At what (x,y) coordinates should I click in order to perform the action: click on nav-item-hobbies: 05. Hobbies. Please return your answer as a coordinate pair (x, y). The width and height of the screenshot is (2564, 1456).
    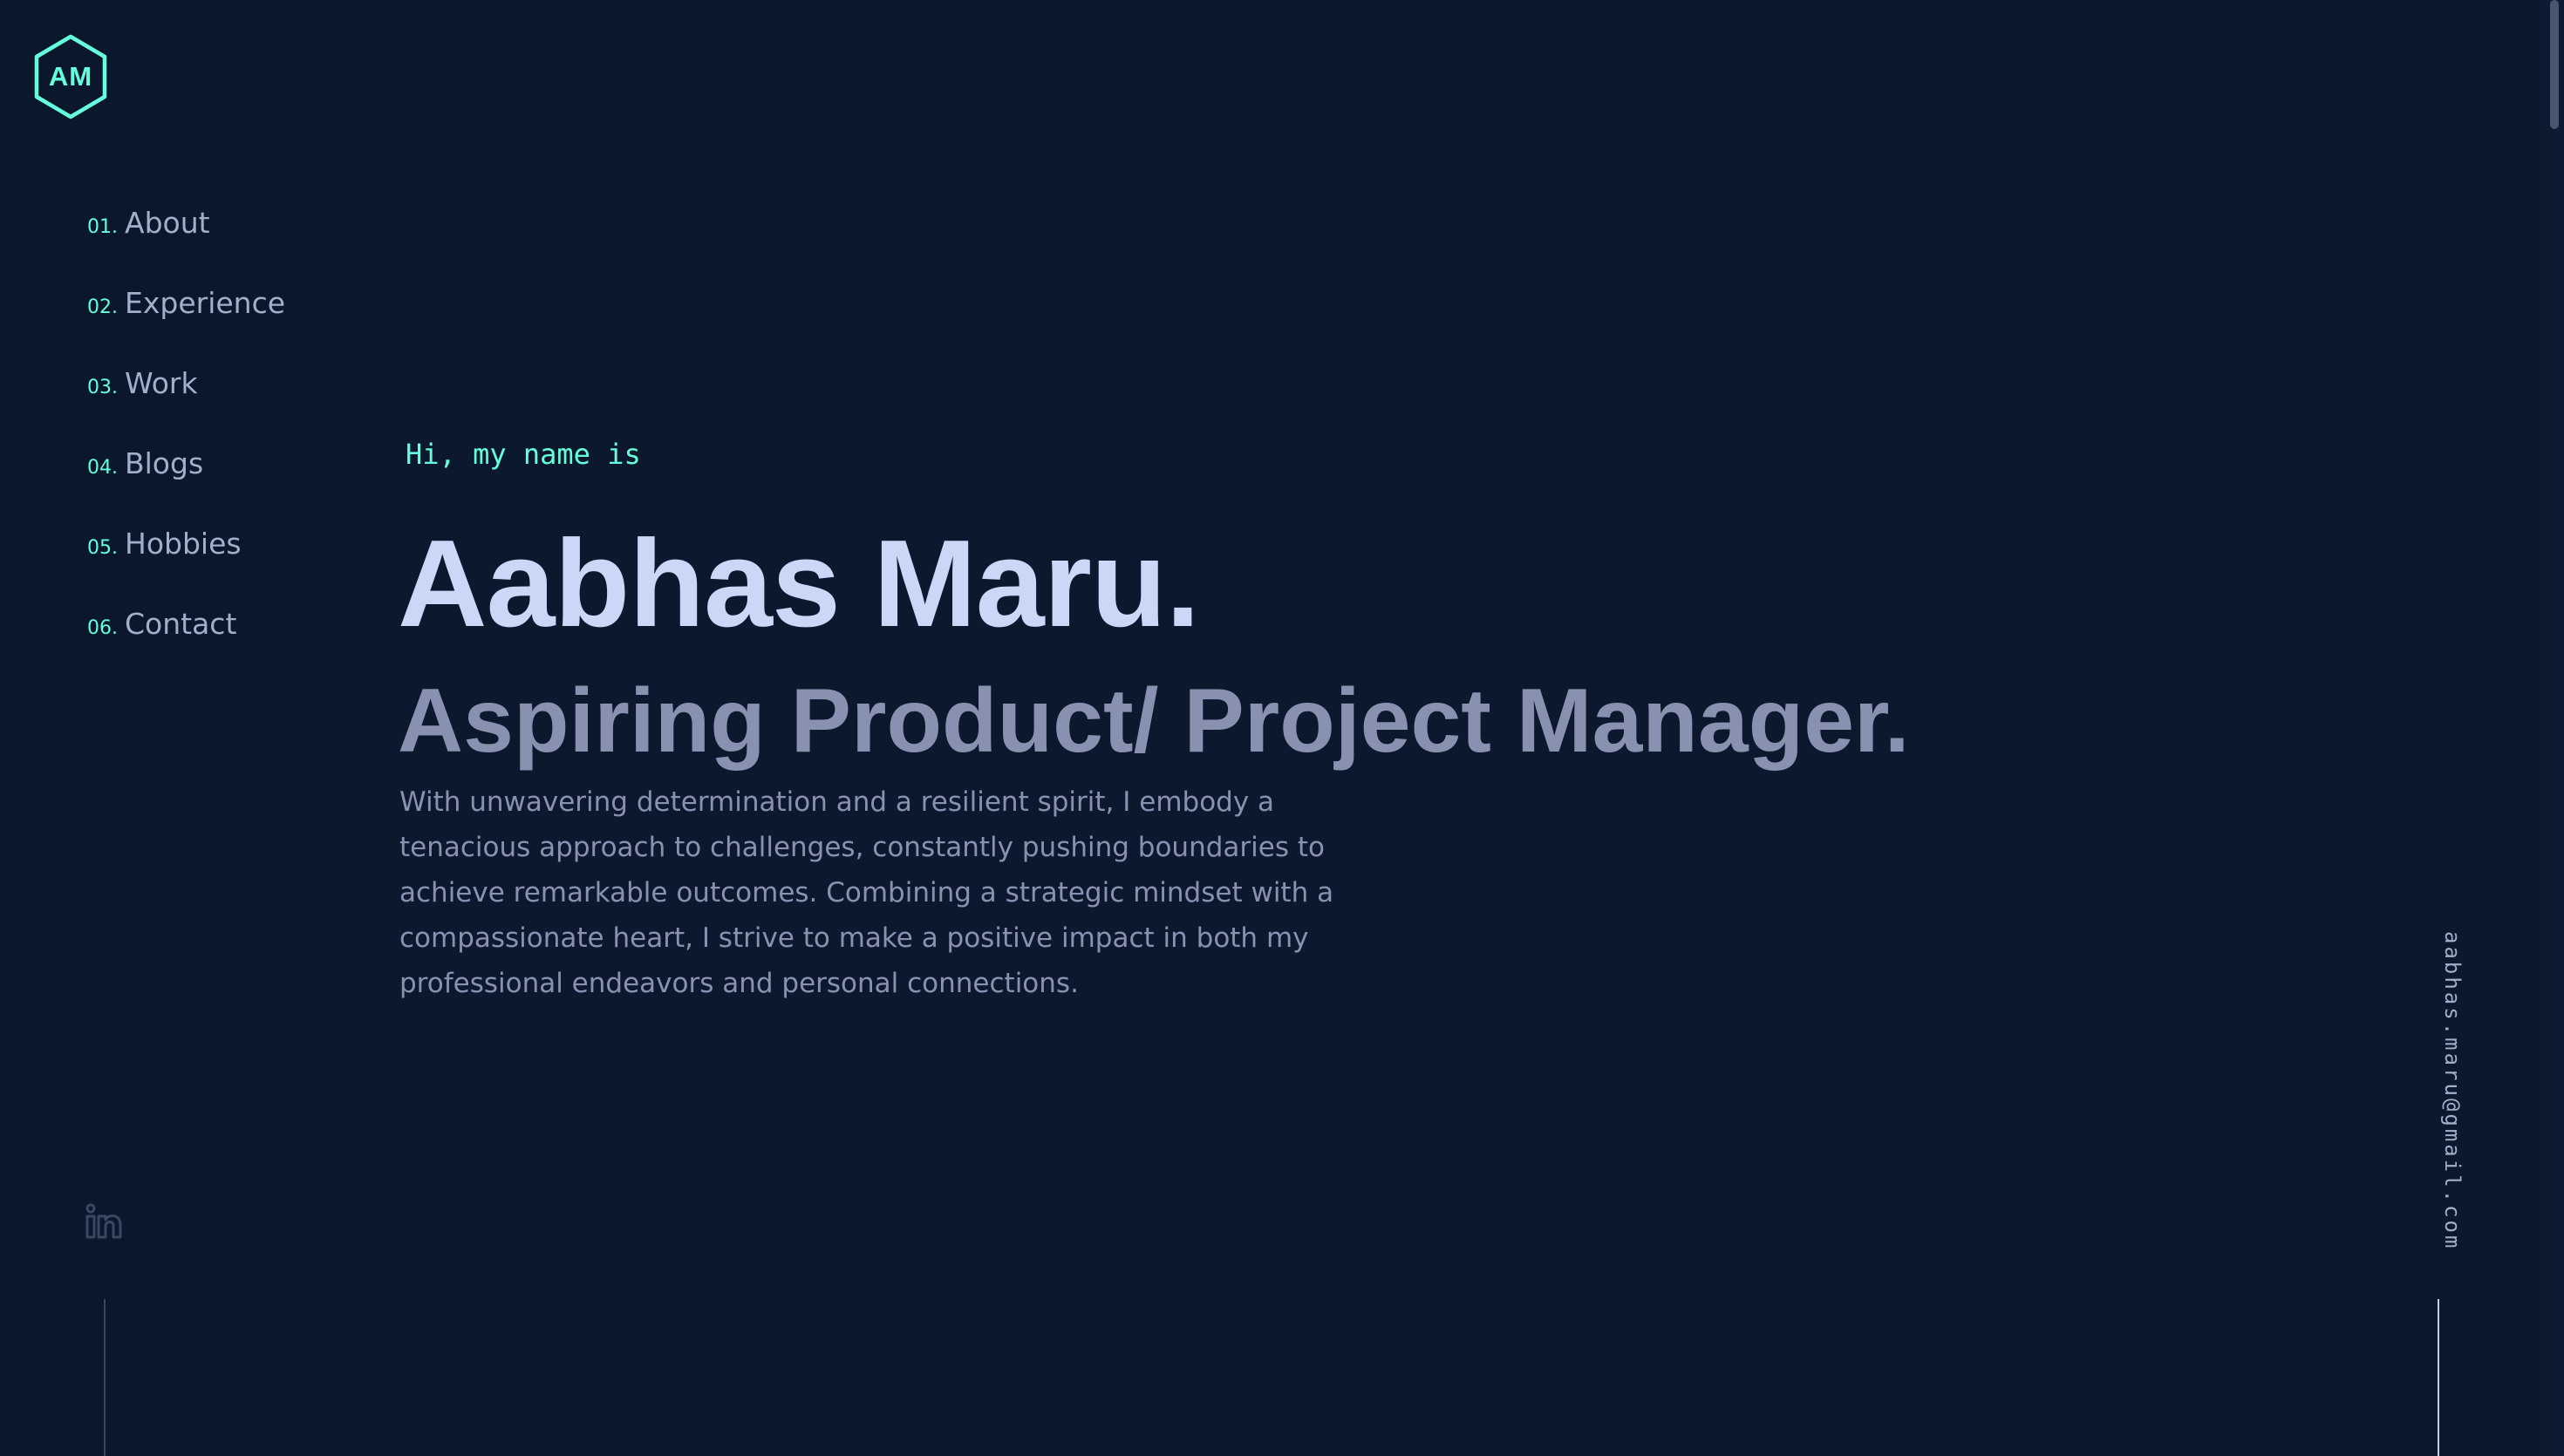
    Looking at the image, I should click on (186, 567).